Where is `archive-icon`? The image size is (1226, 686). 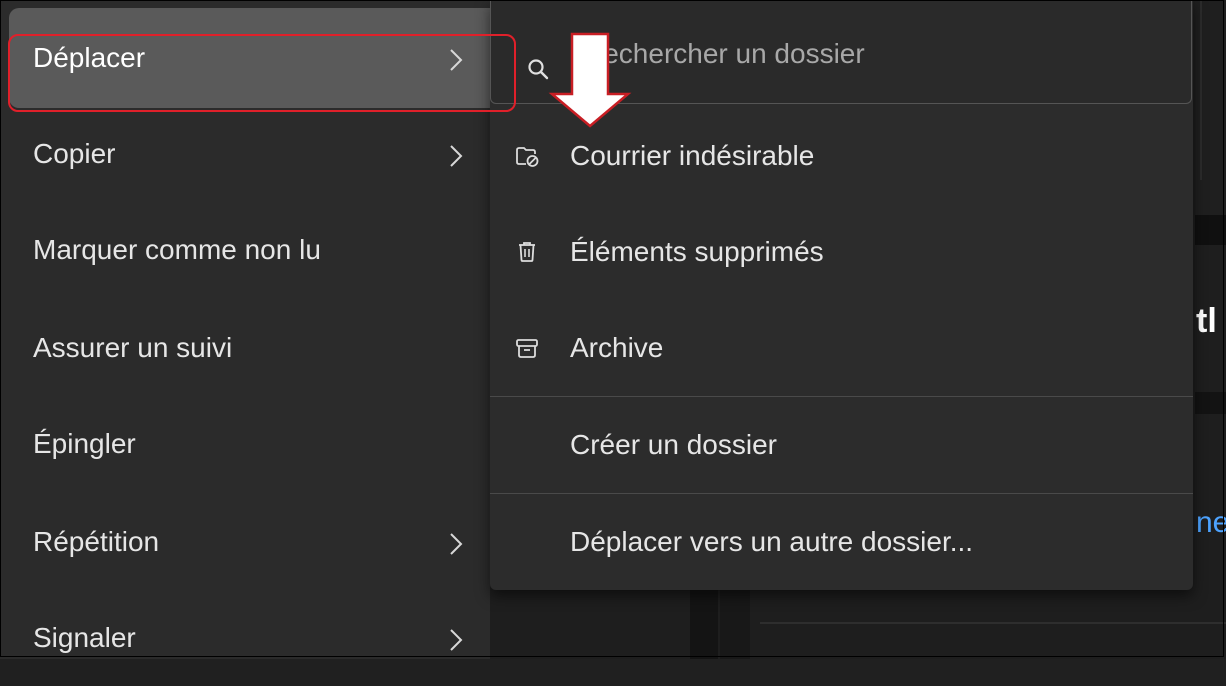 archive-icon is located at coordinates (527, 348).